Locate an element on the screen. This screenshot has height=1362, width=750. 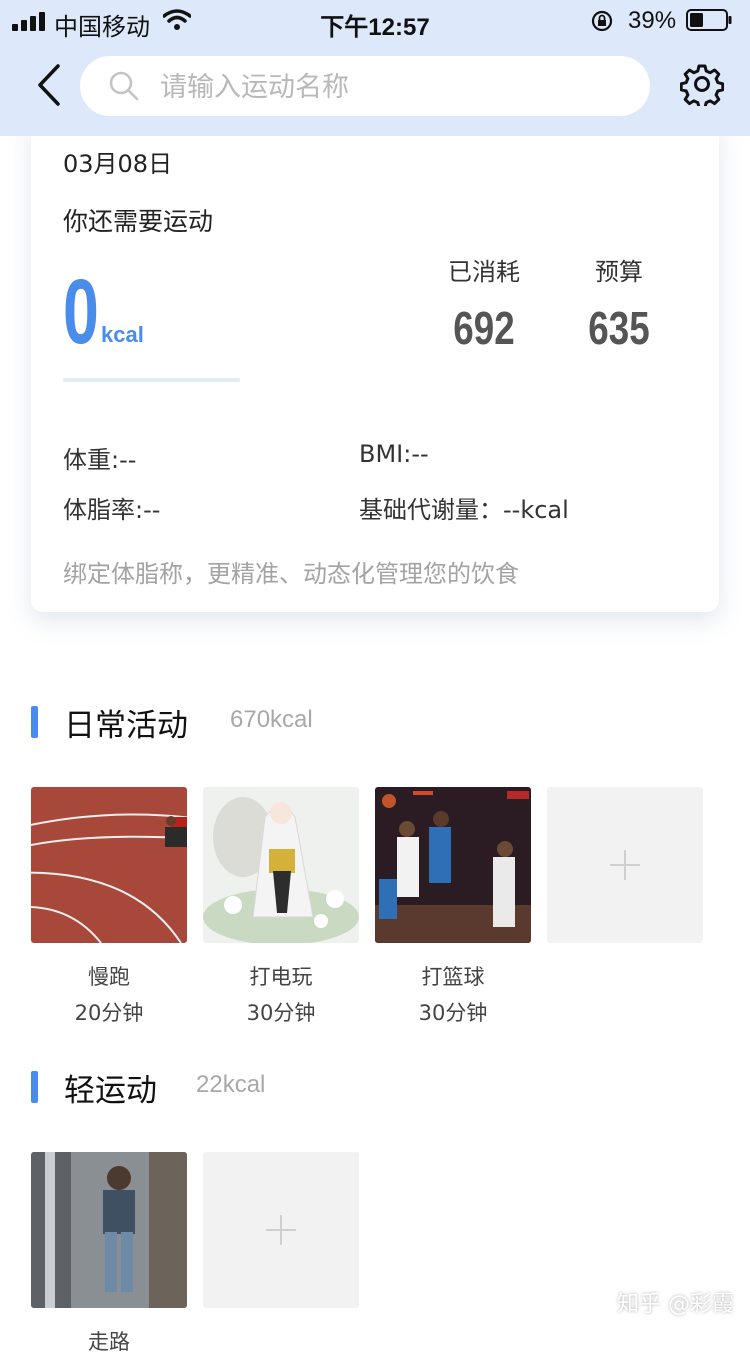
consumed-stat: 已消耗 692 is located at coordinates (484, 303).